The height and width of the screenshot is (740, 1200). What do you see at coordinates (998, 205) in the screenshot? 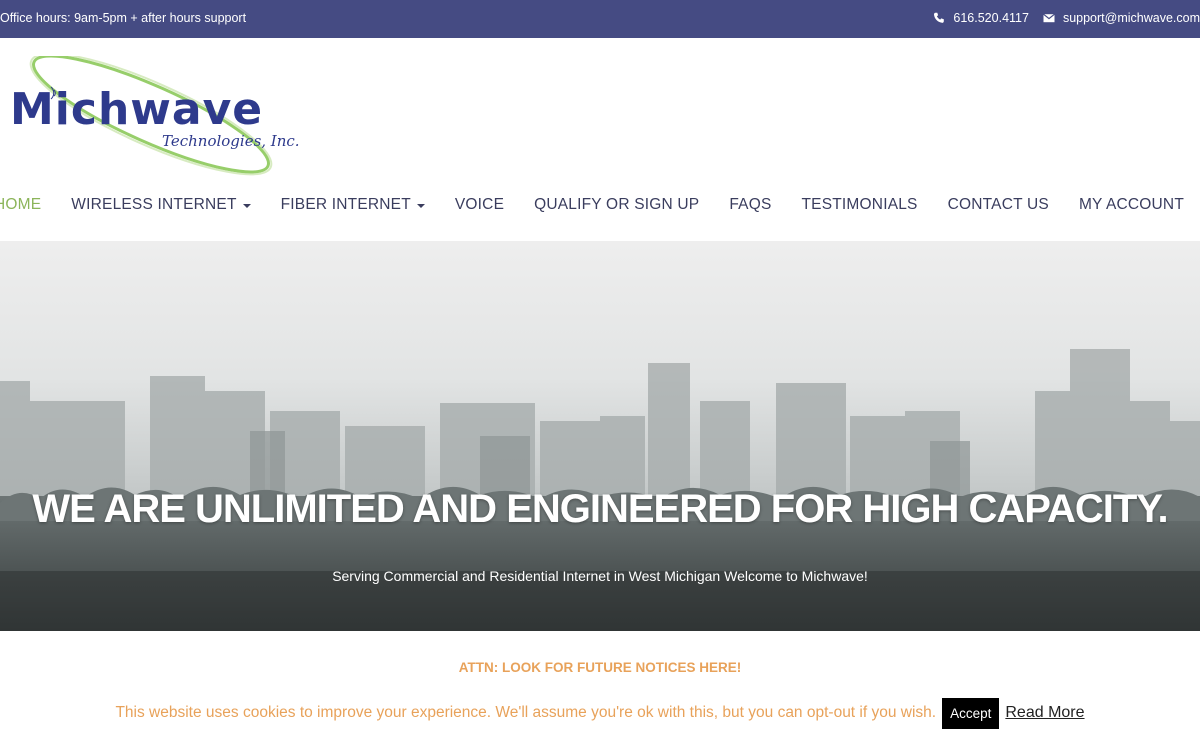
I see `nav-contact-us: CONTACT US` at bounding box center [998, 205].